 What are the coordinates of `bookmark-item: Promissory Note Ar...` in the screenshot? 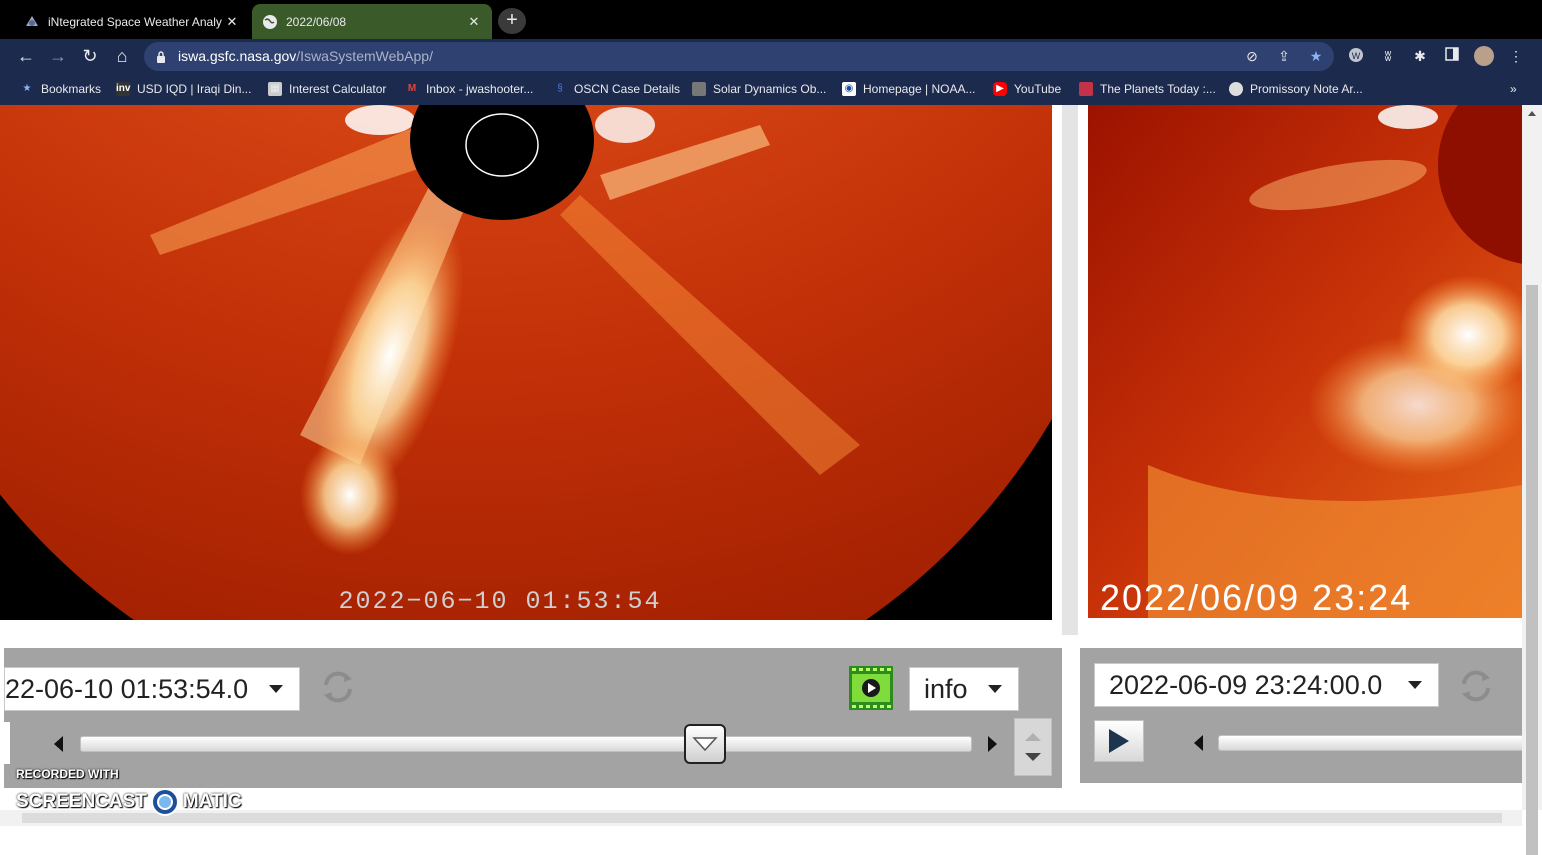 It's located at (1296, 89).